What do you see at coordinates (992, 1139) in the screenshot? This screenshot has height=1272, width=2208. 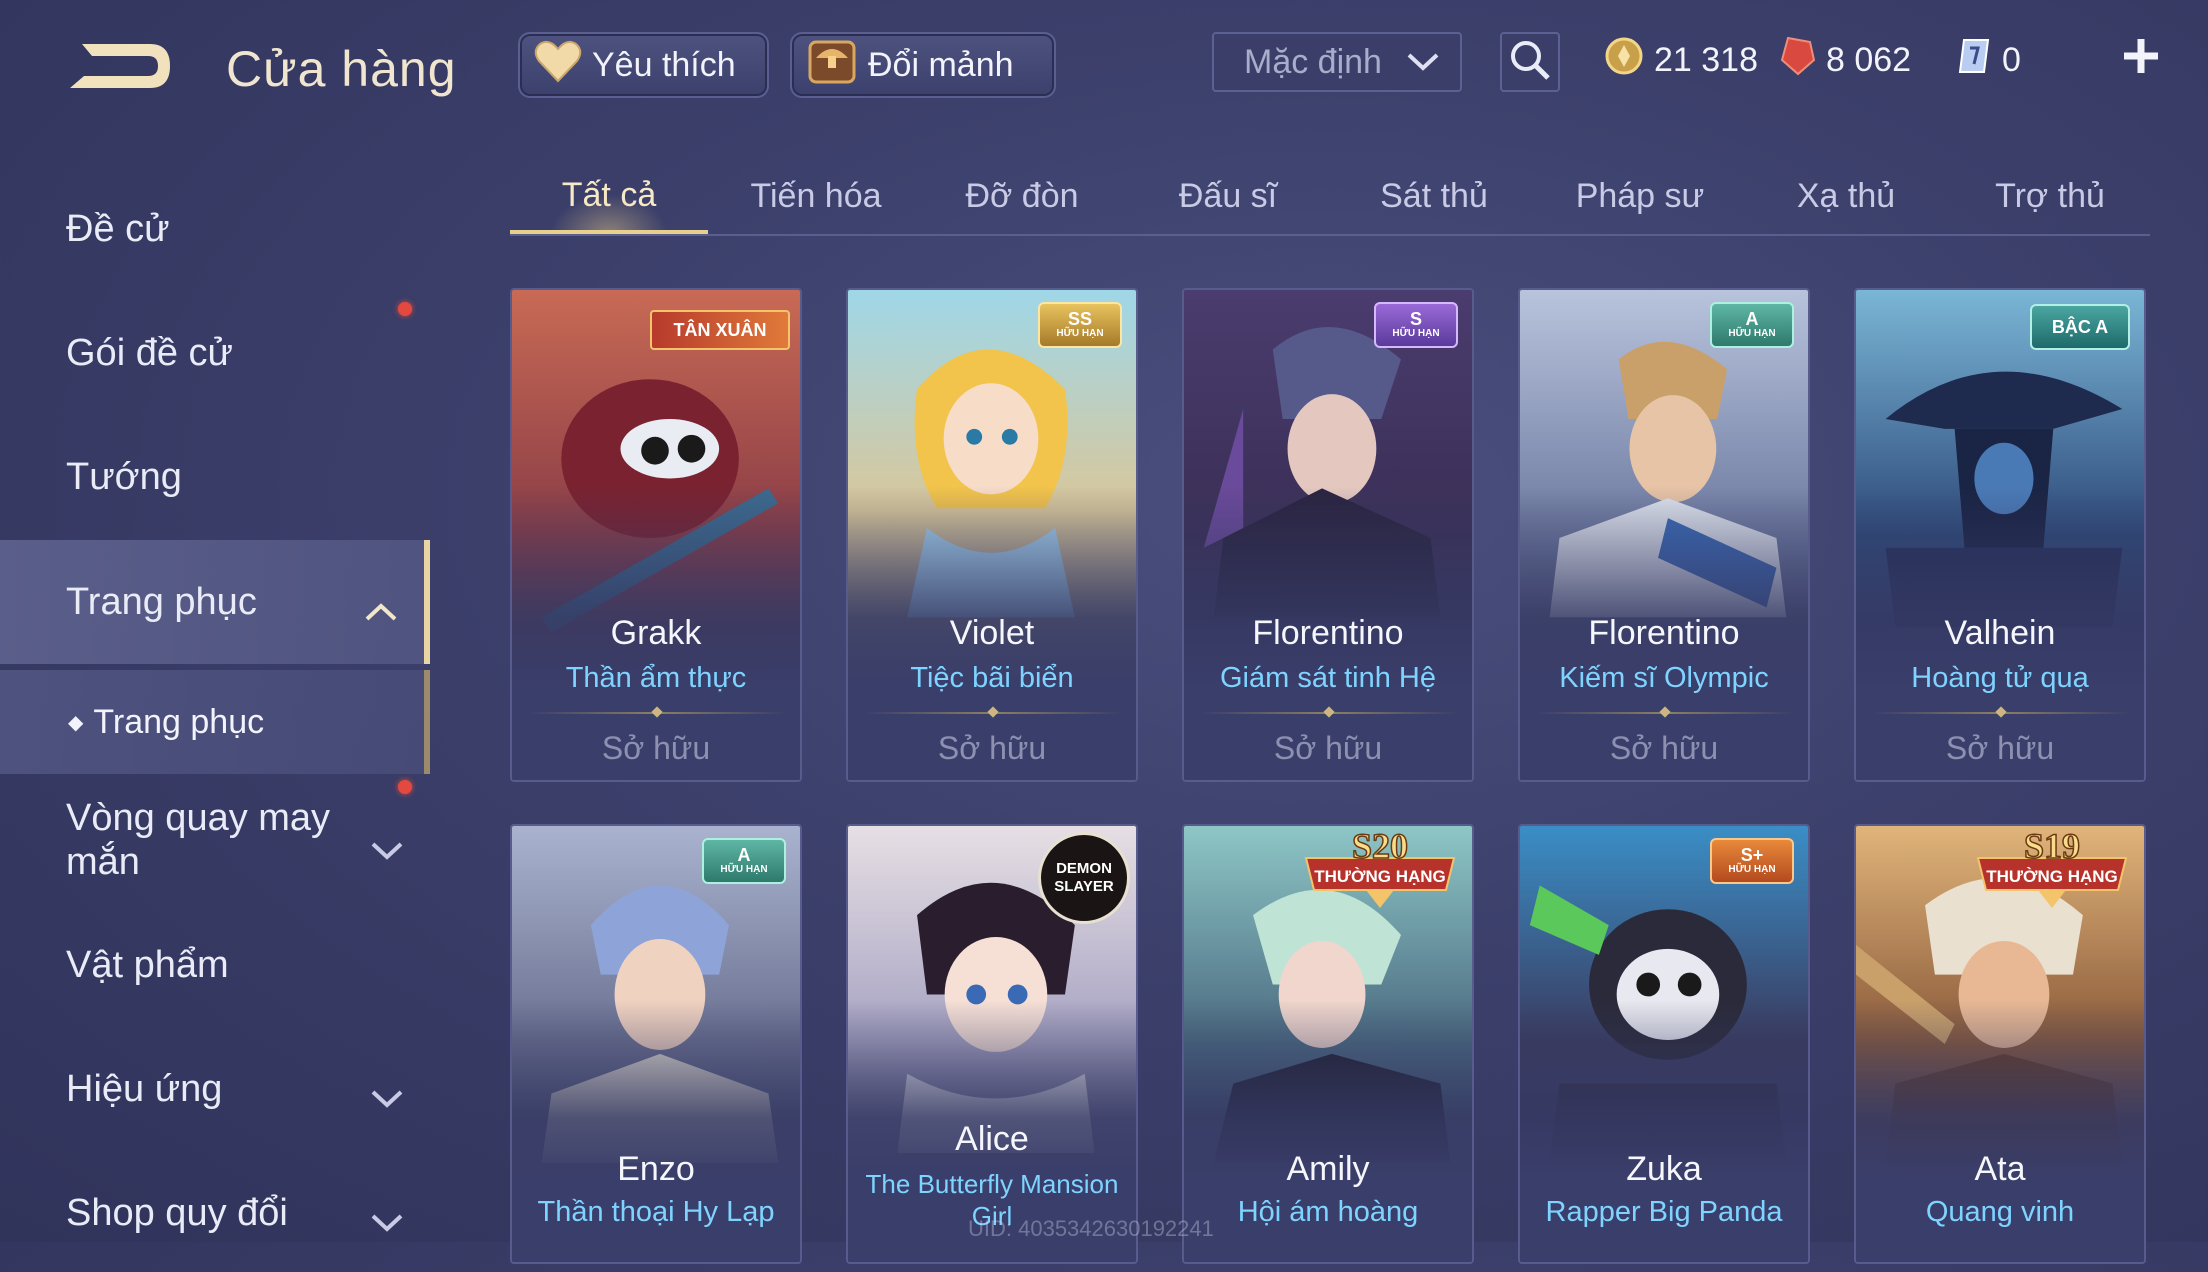 I see `hero-name: Alice` at bounding box center [992, 1139].